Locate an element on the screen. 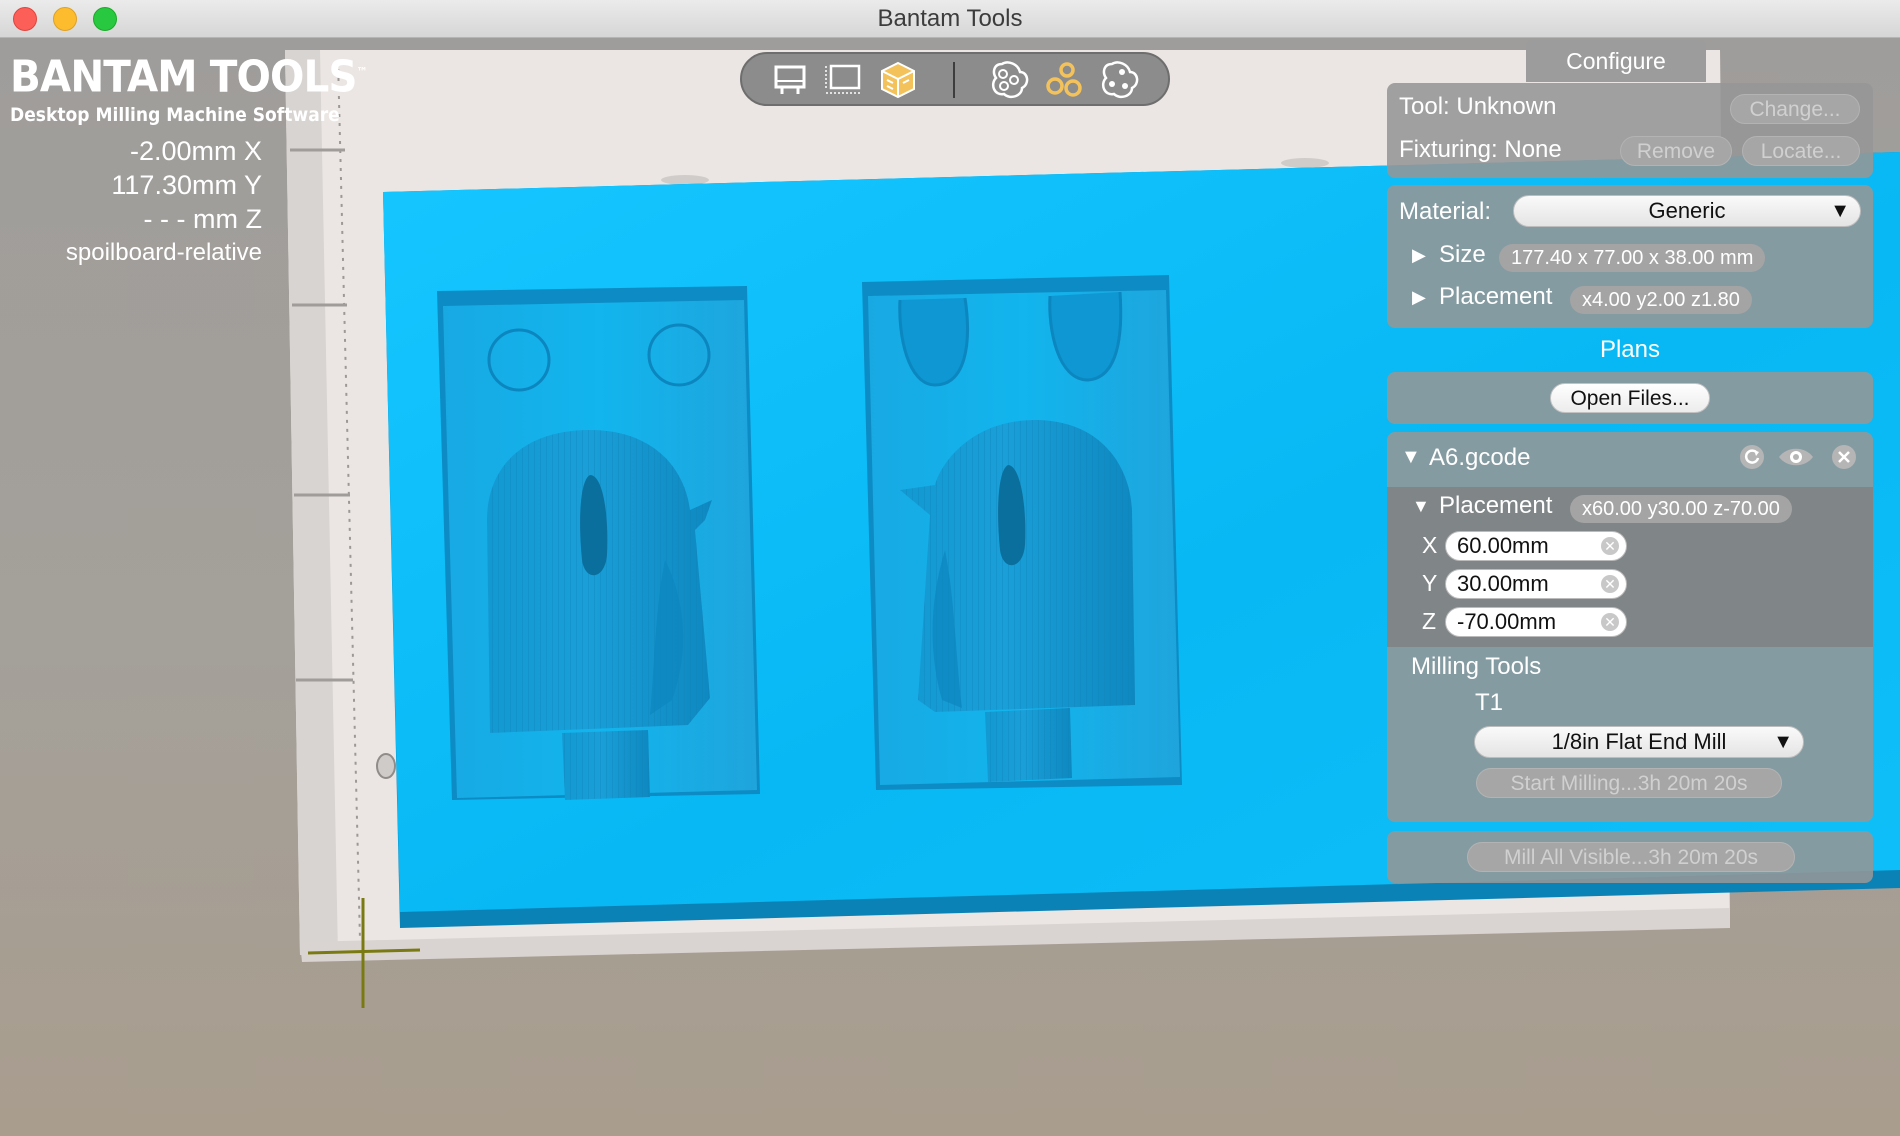 This screenshot has width=1900, height=1136. clear-x-icon: ✕ is located at coordinates (1610, 546).